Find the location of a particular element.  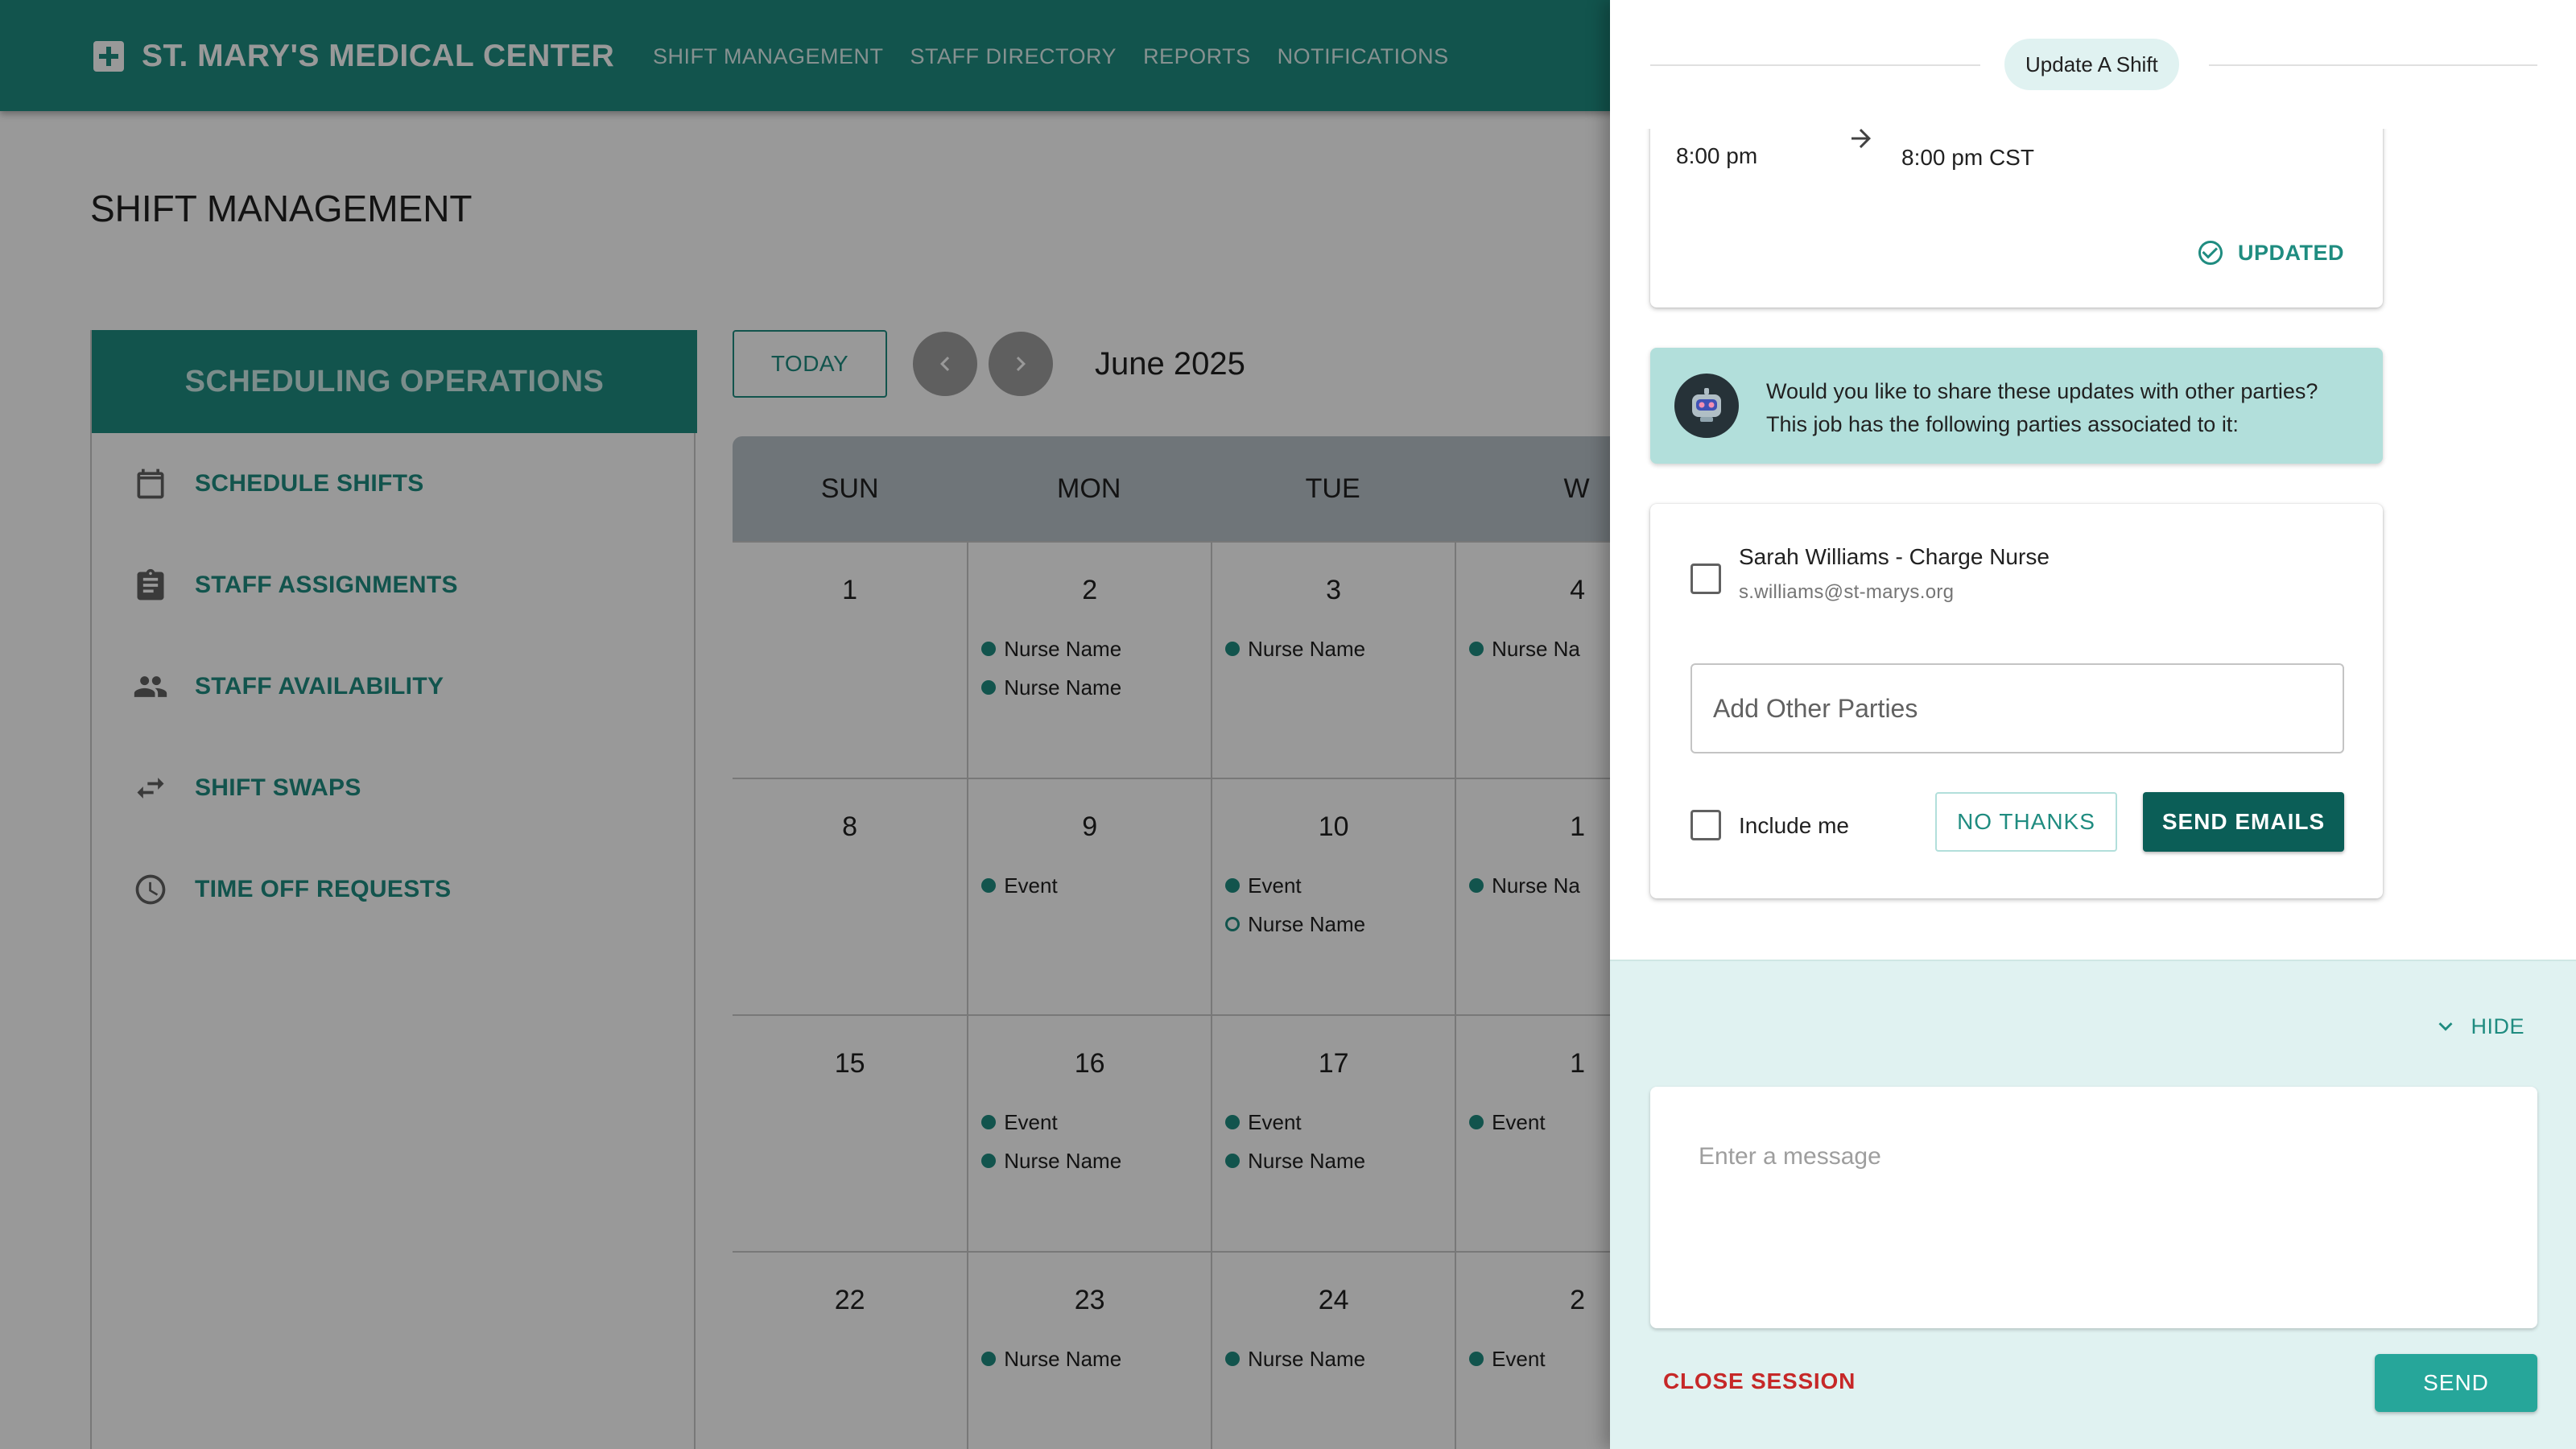

updated-status: UPDATED is located at coordinates (2270, 252).